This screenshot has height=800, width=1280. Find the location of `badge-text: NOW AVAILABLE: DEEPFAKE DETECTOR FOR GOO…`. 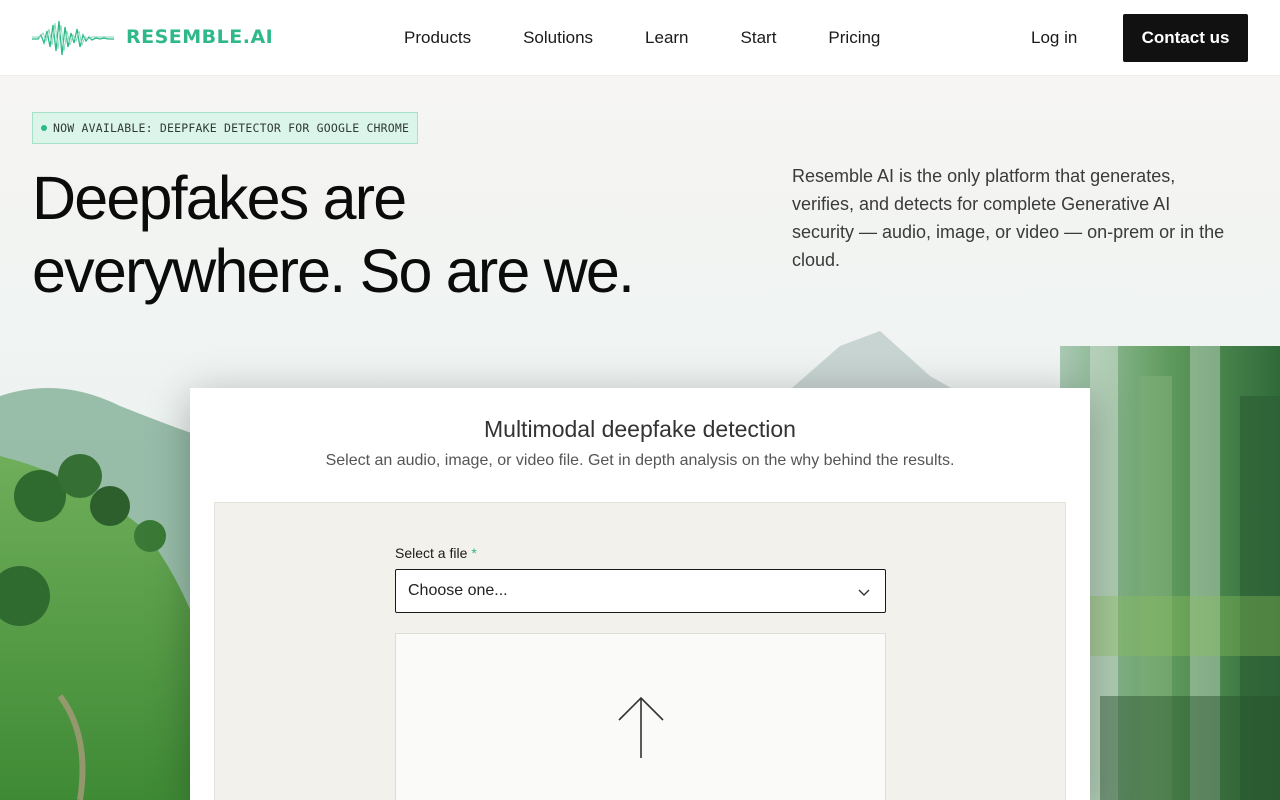

badge-text: NOW AVAILABLE: DEEPFAKE DETECTOR FOR GOO… is located at coordinates (231, 128).